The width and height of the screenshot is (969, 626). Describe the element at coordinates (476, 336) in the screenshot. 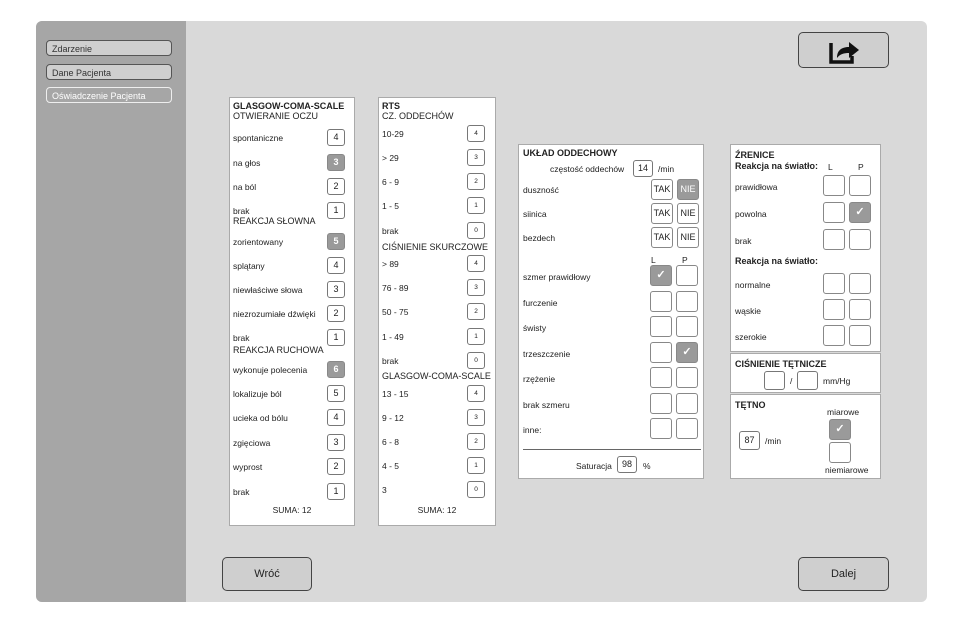

I see `rts-bp-score-box: 1` at that location.